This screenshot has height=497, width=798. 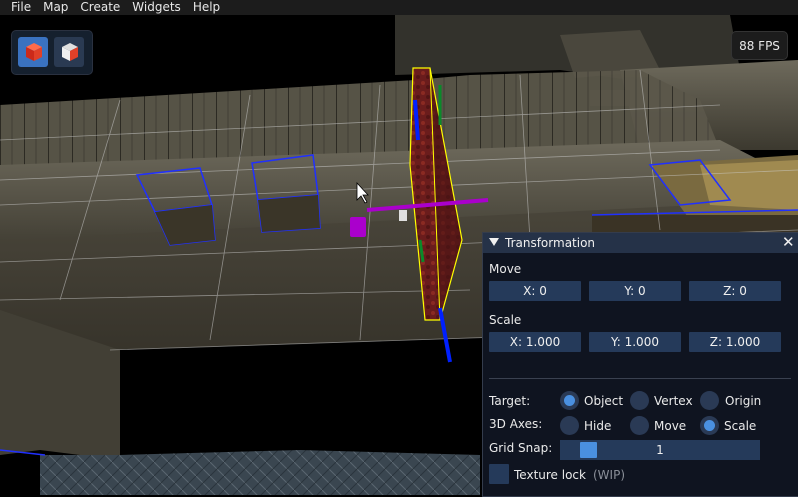 What do you see at coordinates (499, 474) in the screenshot?
I see `texture-lock-checkbox` at bounding box center [499, 474].